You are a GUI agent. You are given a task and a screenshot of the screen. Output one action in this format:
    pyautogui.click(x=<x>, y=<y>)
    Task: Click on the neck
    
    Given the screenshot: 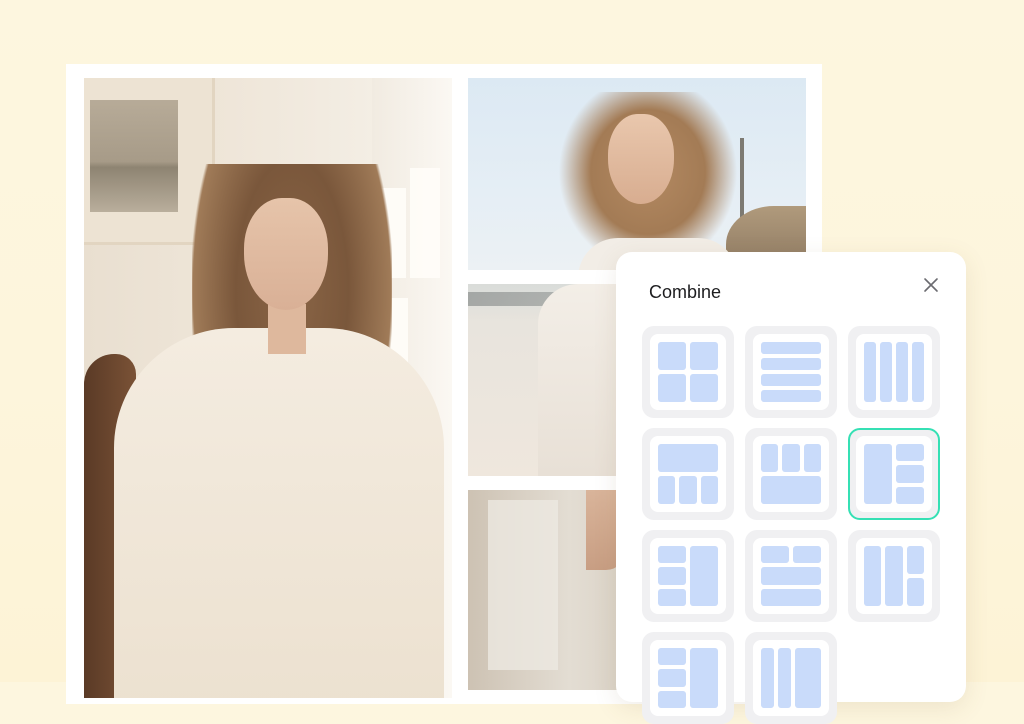 What is the action you would take?
    pyautogui.click(x=287, y=329)
    